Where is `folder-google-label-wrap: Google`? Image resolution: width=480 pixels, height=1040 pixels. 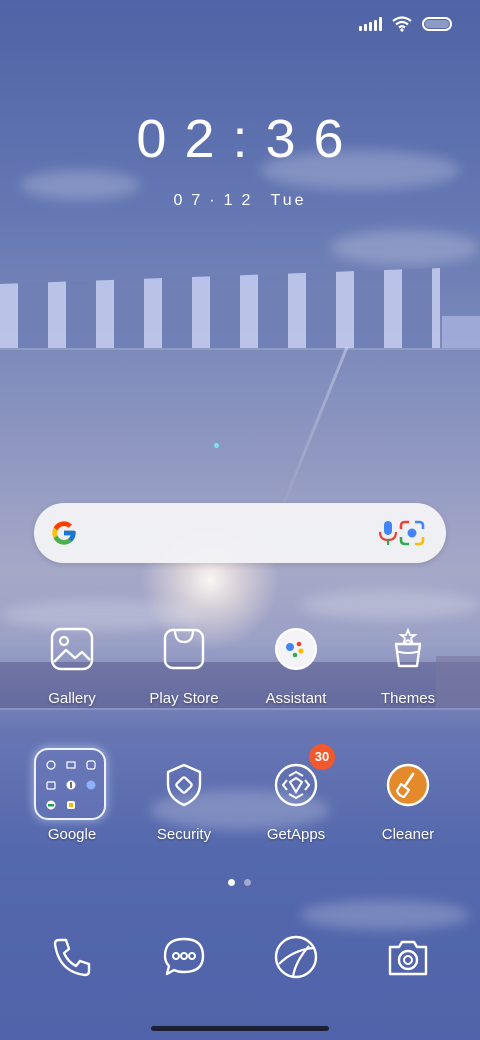 folder-google-label-wrap: Google is located at coordinates (72, 834).